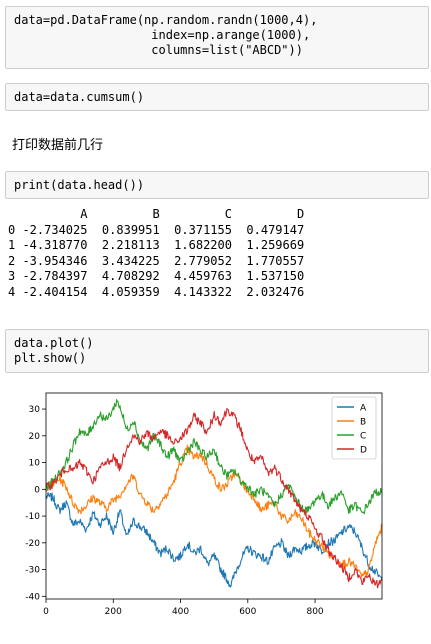 This screenshot has height=644, width=431. What do you see at coordinates (363, 409) in the screenshot?
I see `legend-label-A: A` at bounding box center [363, 409].